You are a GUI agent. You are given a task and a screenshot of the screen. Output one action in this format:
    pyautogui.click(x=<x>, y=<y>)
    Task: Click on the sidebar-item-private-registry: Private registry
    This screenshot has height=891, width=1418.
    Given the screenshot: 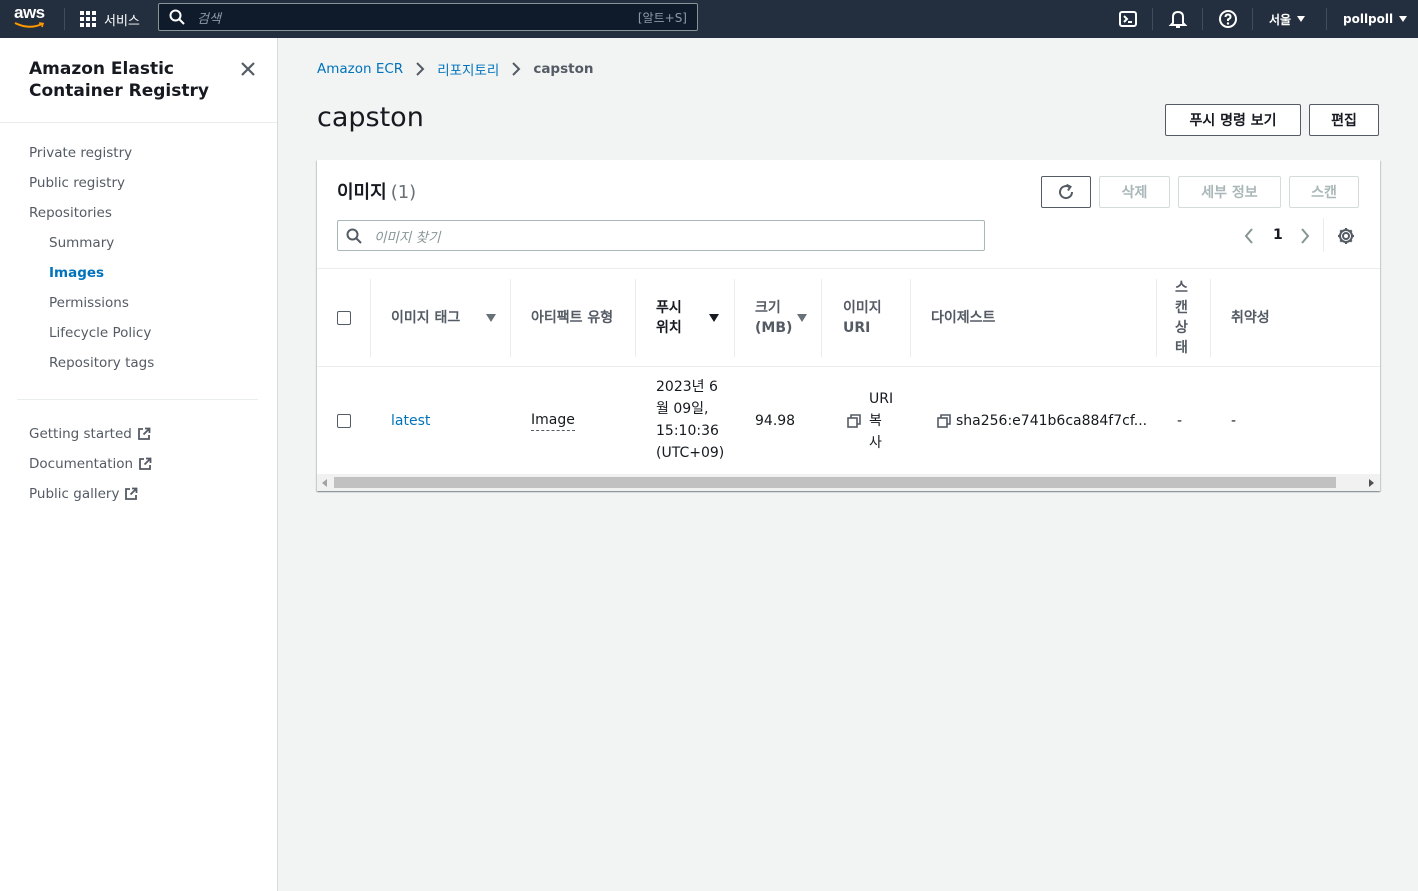 What is the action you would take?
    pyautogui.click(x=80, y=153)
    